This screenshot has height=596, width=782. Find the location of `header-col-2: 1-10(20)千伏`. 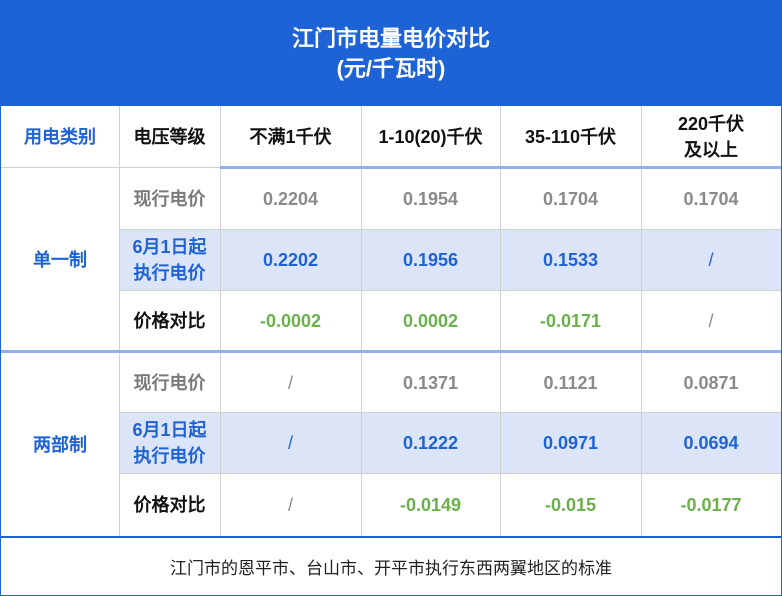

header-col-2: 1-10(20)千伏 is located at coordinates (430, 136).